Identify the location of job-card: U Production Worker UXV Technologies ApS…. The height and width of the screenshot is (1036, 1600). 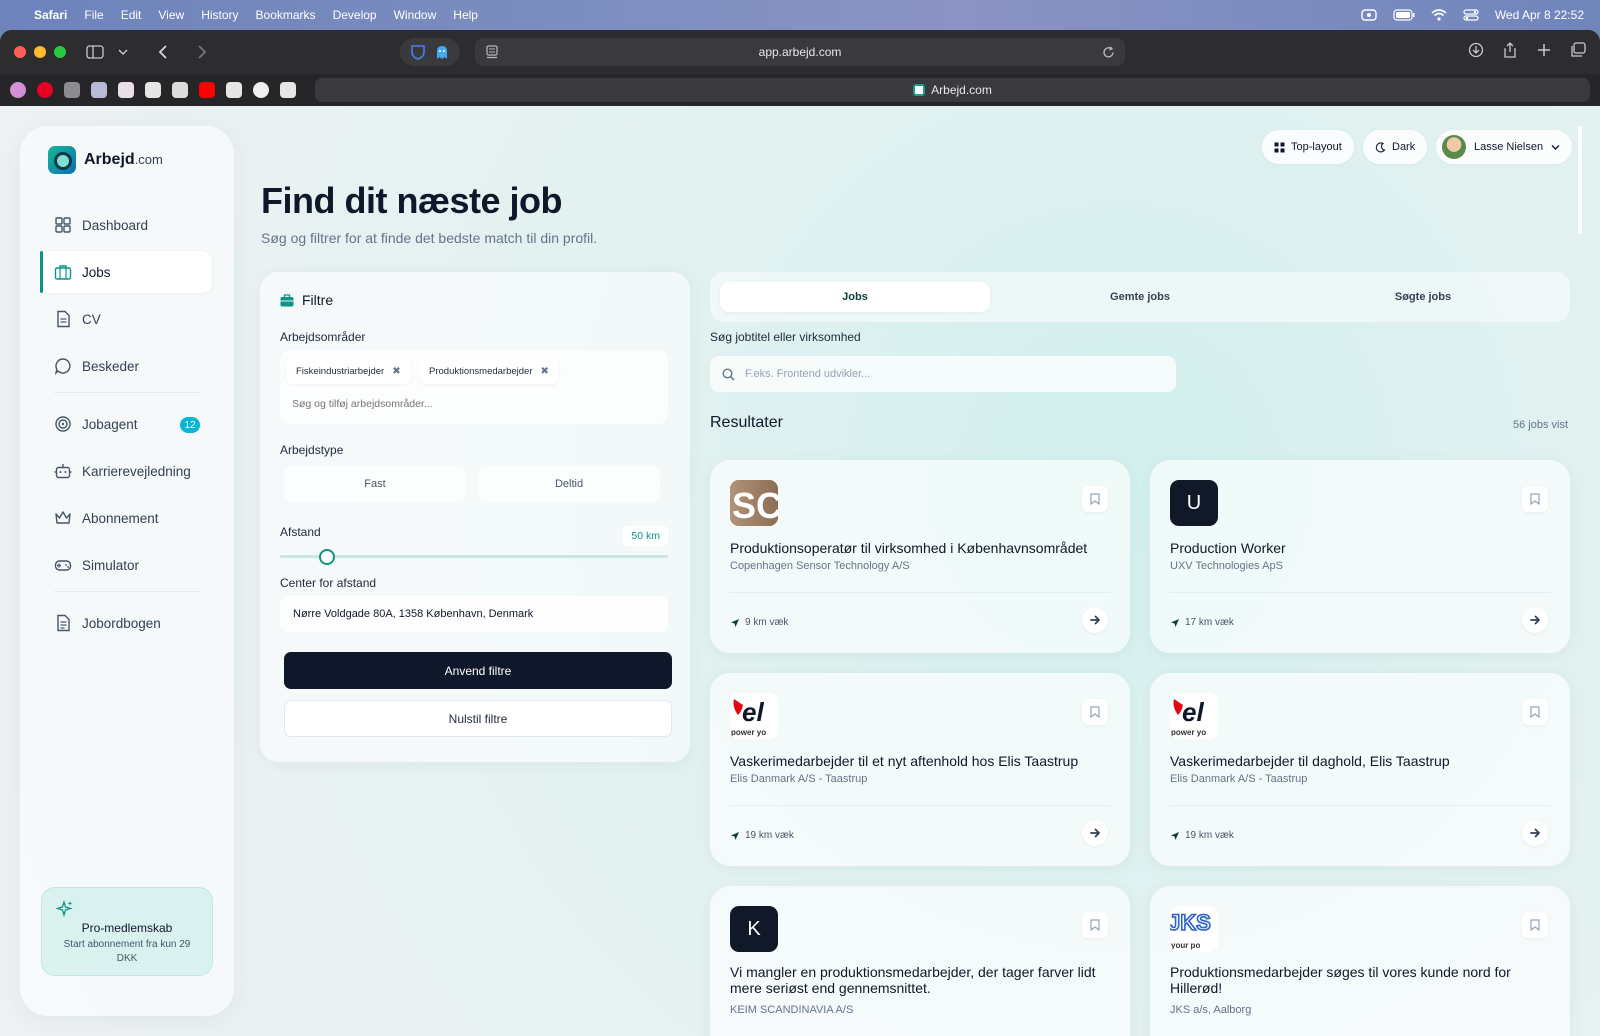
(1360, 556).